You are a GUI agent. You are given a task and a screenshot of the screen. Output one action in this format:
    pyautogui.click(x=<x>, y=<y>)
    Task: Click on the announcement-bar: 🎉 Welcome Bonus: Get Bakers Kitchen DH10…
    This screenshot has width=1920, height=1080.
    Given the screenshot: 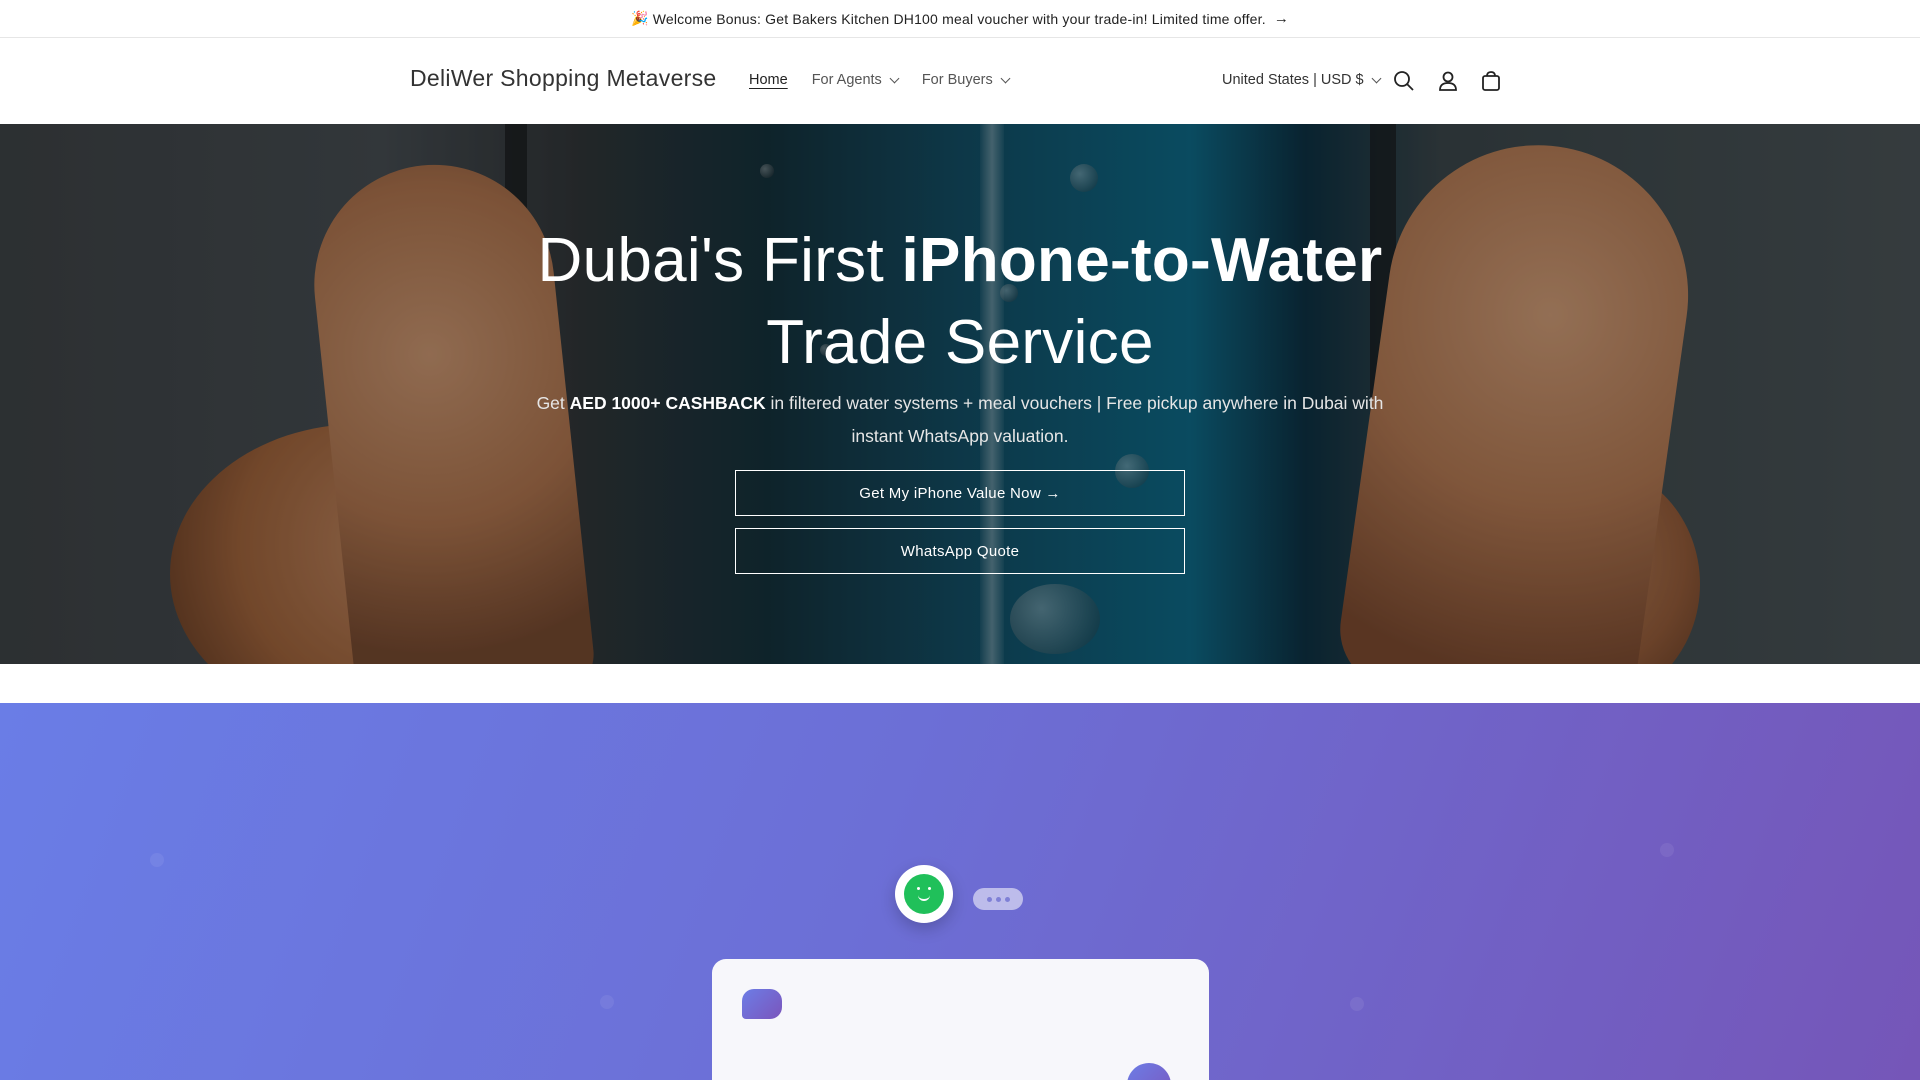 What is the action you would take?
    pyautogui.click(x=960, y=19)
    